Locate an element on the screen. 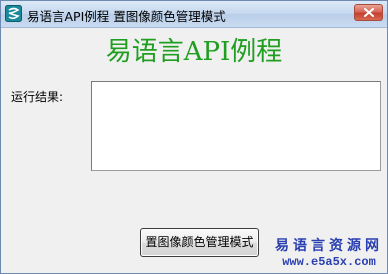 The width and height of the screenshot is (388, 274). set-color-management-mode-button: 置图像颜色管理模式 is located at coordinates (199, 242).